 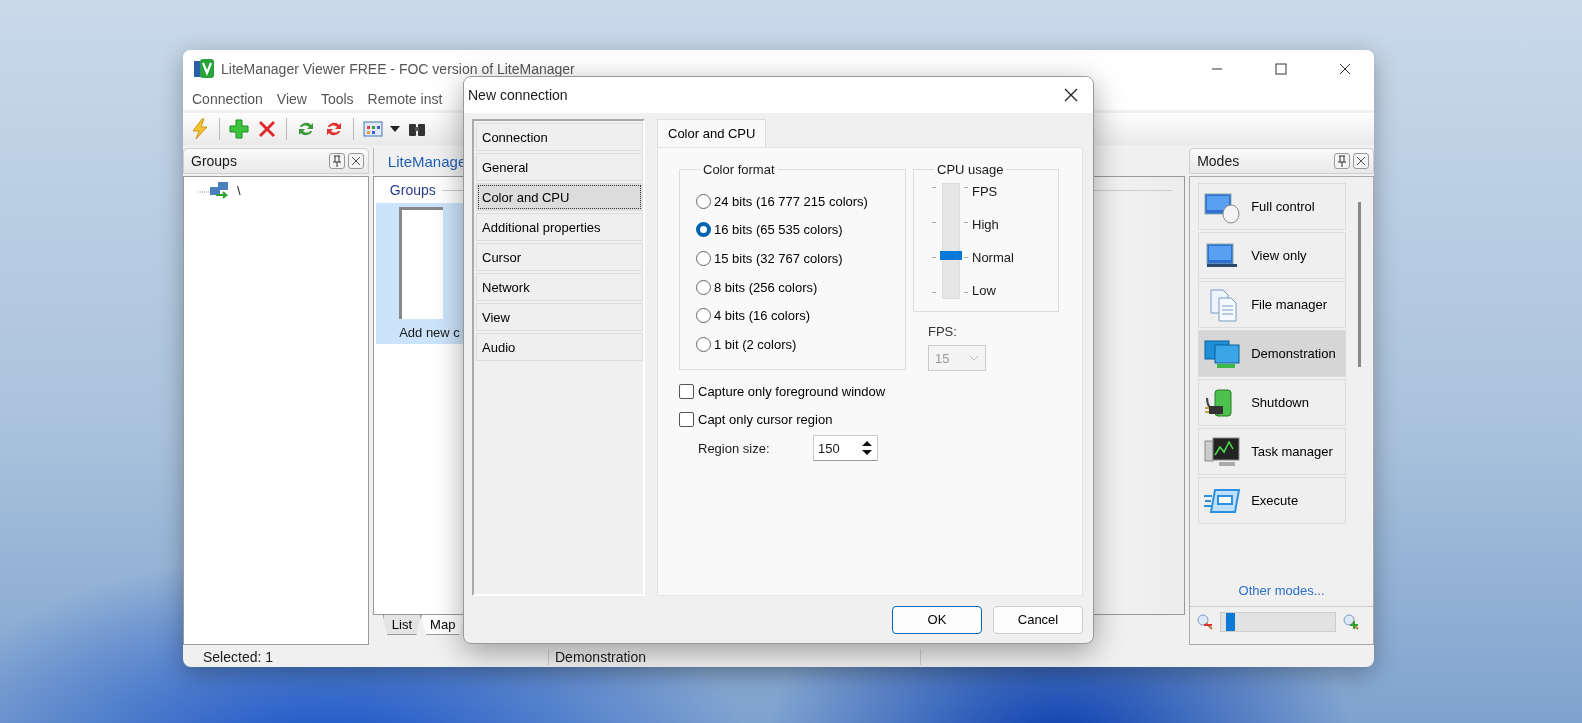 What do you see at coordinates (291, 99) in the screenshot?
I see `menu-item: View` at bounding box center [291, 99].